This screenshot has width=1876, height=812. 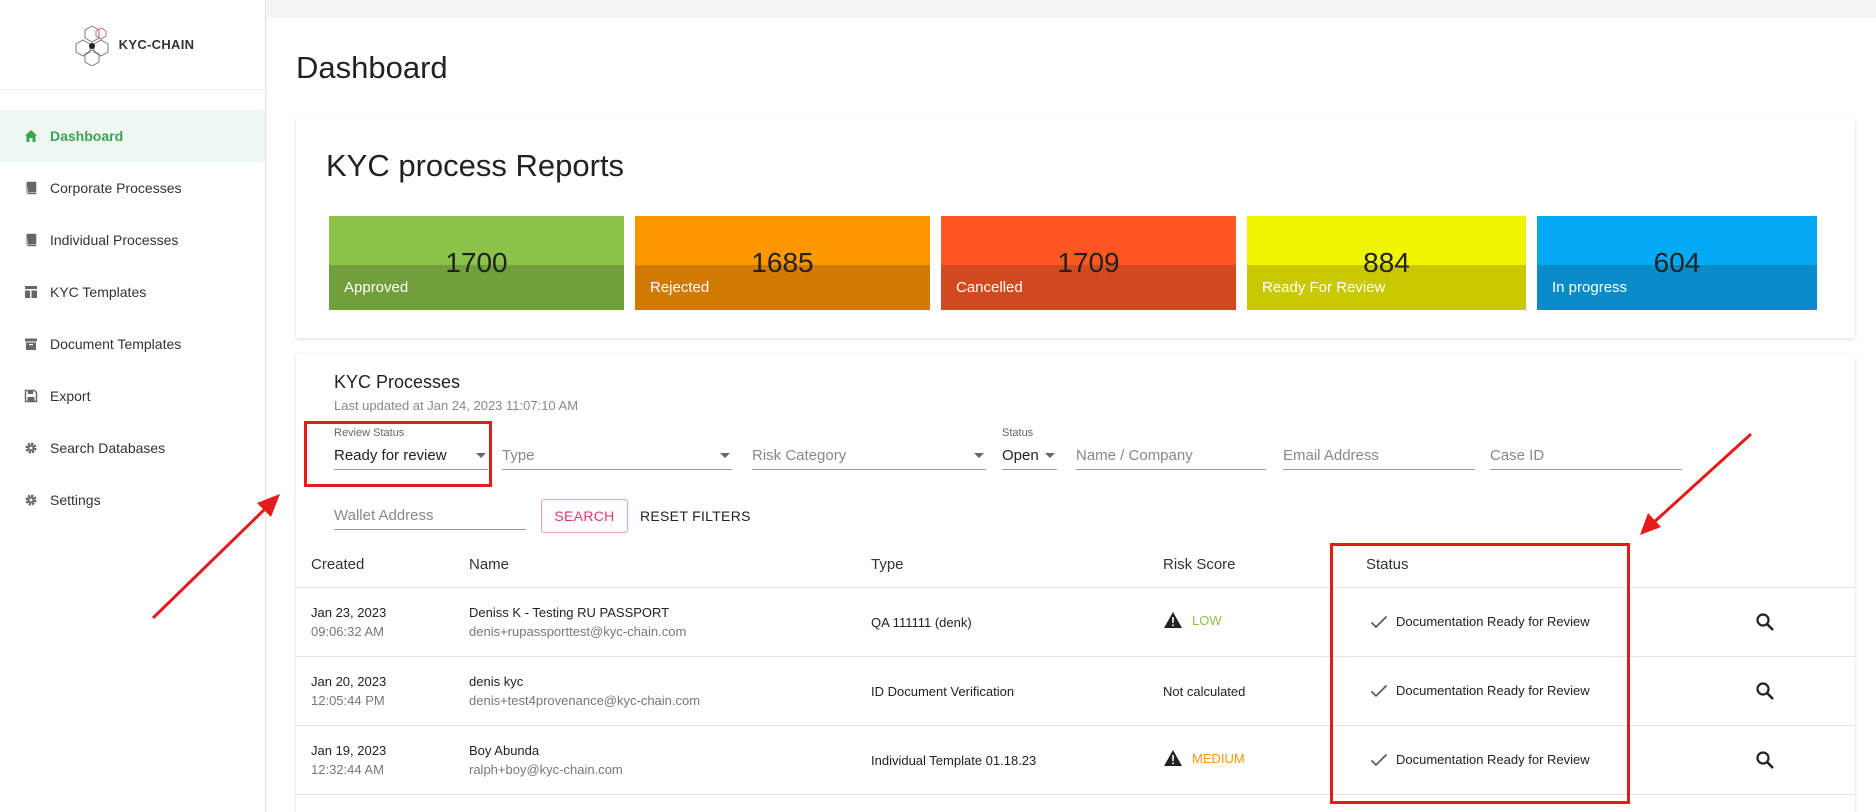 I want to click on status-select: Status Open, so click(x=1029, y=448).